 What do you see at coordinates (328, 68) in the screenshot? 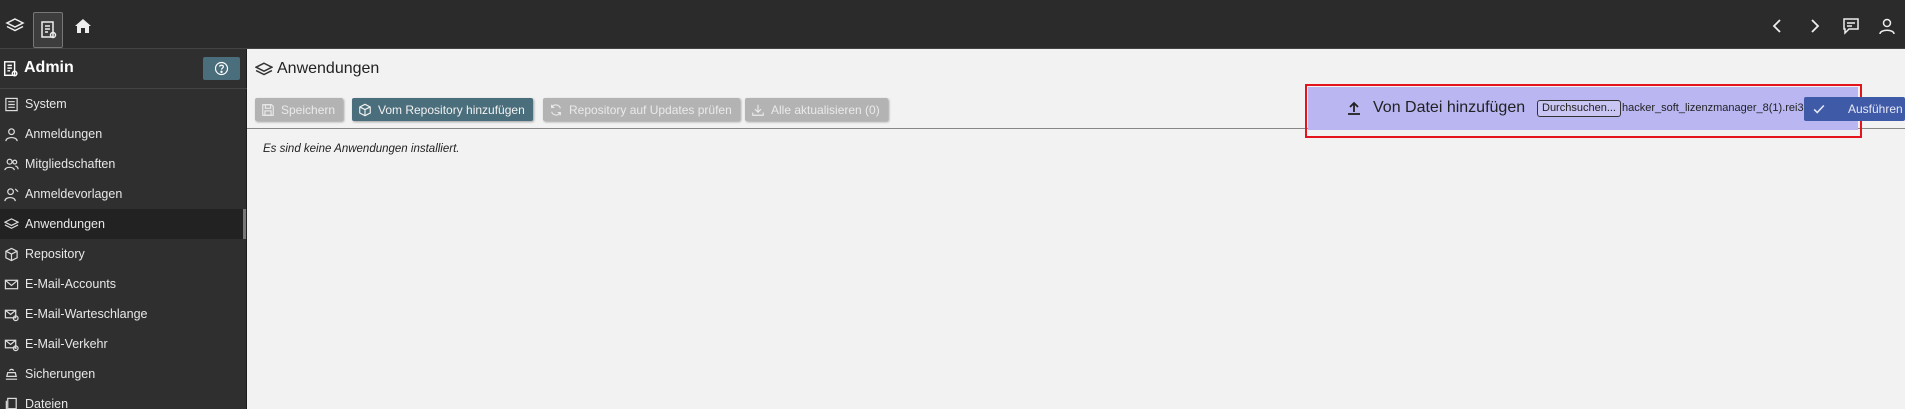
I see `page-title: Anwendungen` at bounding box center [328, 68].